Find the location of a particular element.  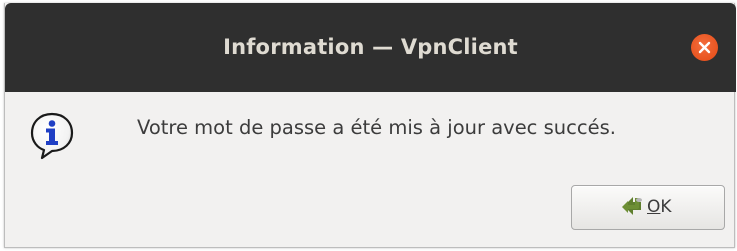

info-icon is located at coordinates (52, 136).